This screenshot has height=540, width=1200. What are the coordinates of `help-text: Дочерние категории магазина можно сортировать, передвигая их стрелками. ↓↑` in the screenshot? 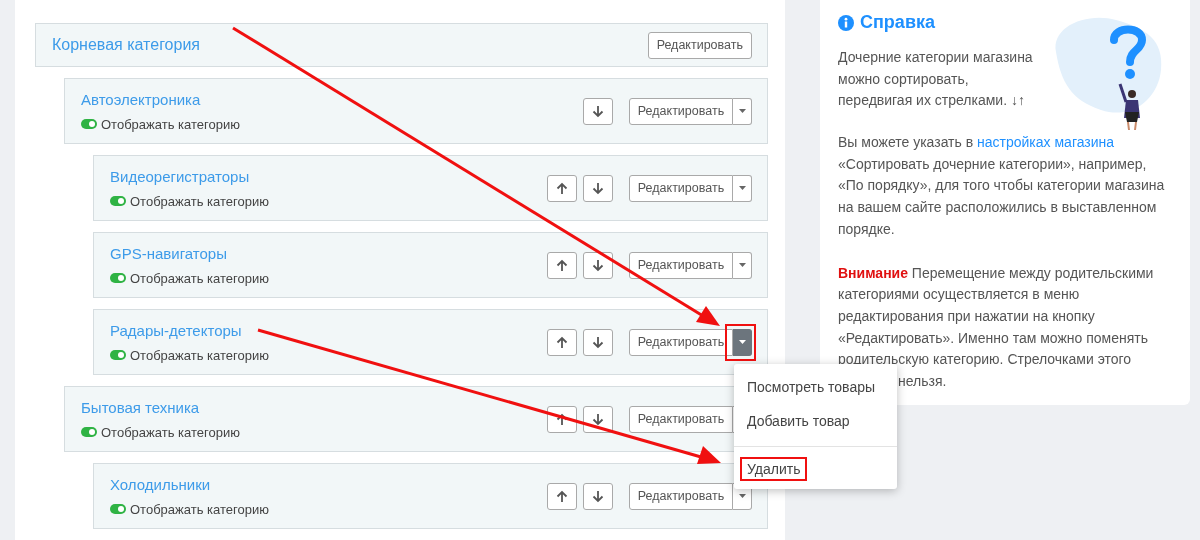 It's located at (936, 79).